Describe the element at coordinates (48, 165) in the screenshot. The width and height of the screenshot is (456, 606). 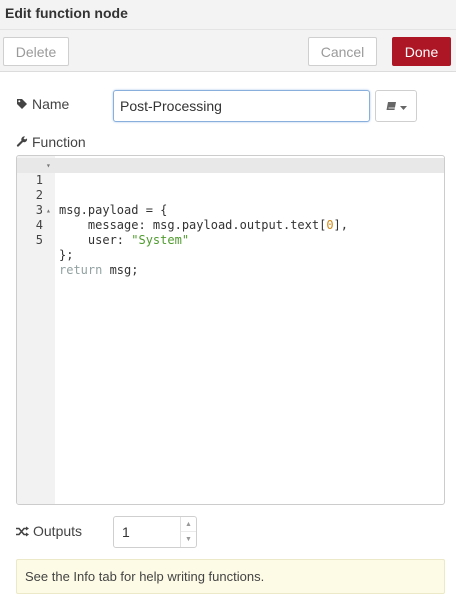
I see `fold-toggle-icon: ▾` at that location.